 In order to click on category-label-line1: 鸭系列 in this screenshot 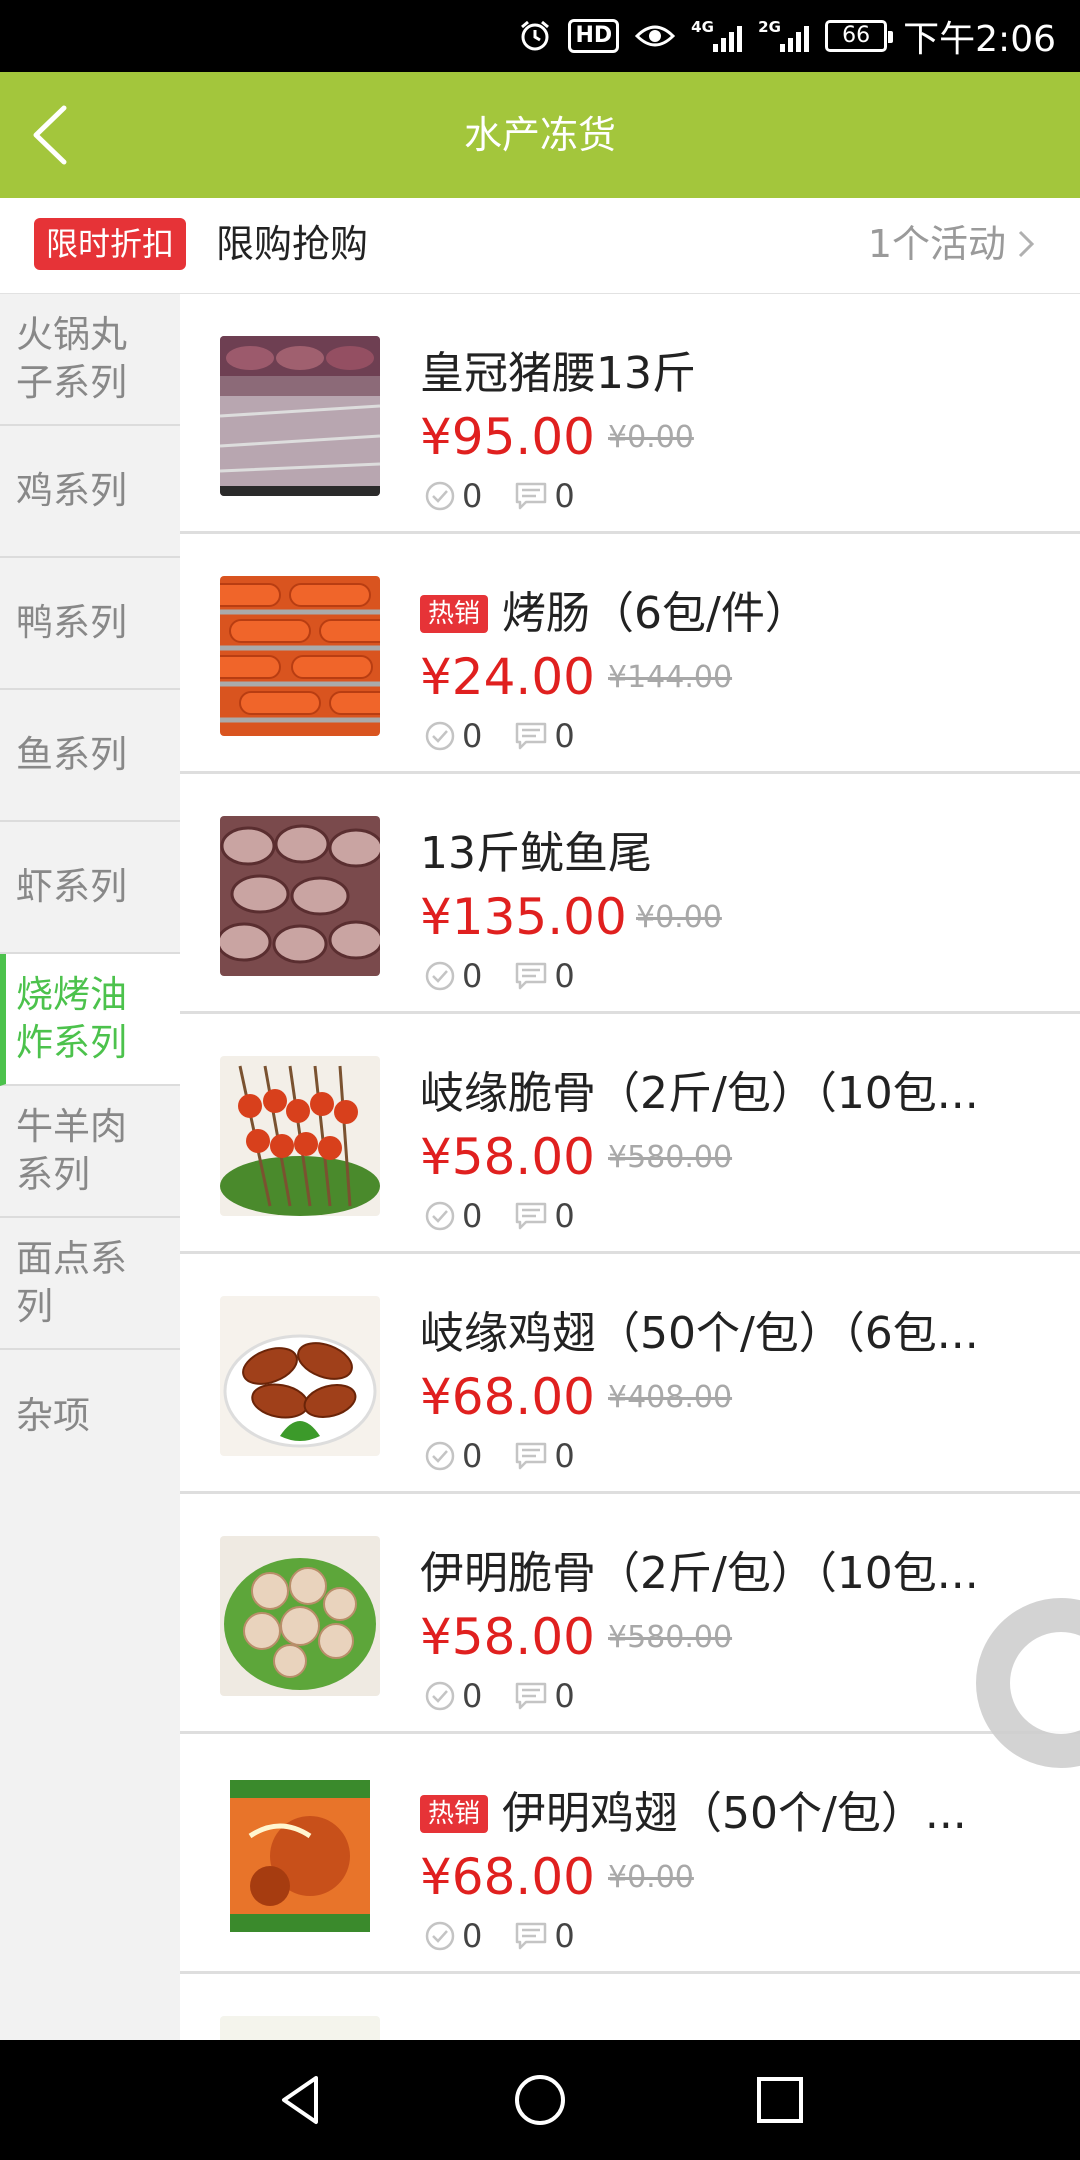, I will do `click(71, 622)`.